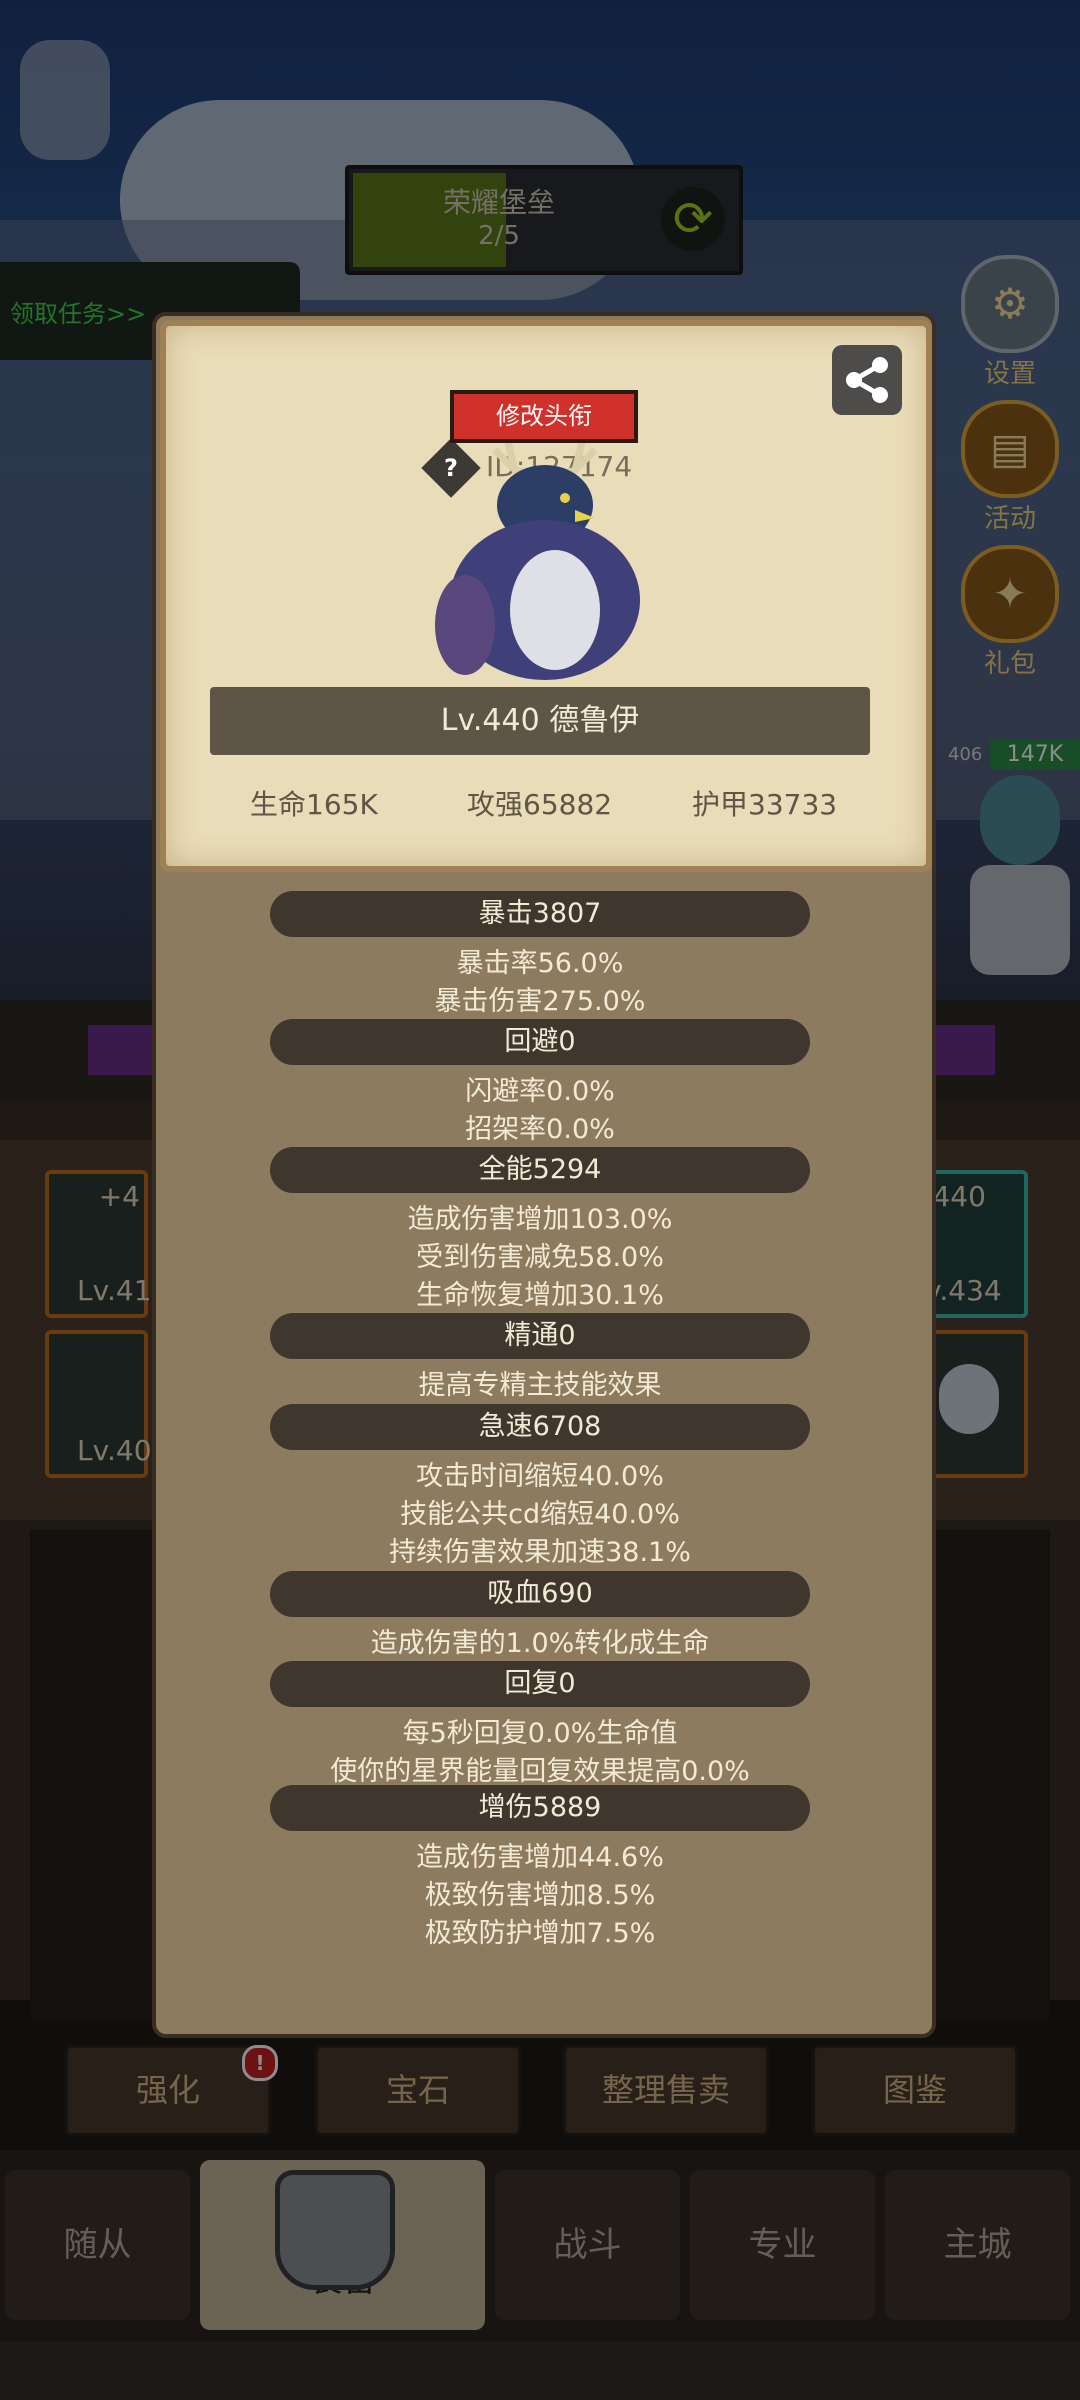 The height and width of the screenshot is (2400, 1080). What do you see at coordinates (540, 1933) in the screenshot?
I see `section-line: 极致防护增加7.5%` at bounding box center [540, 1933].